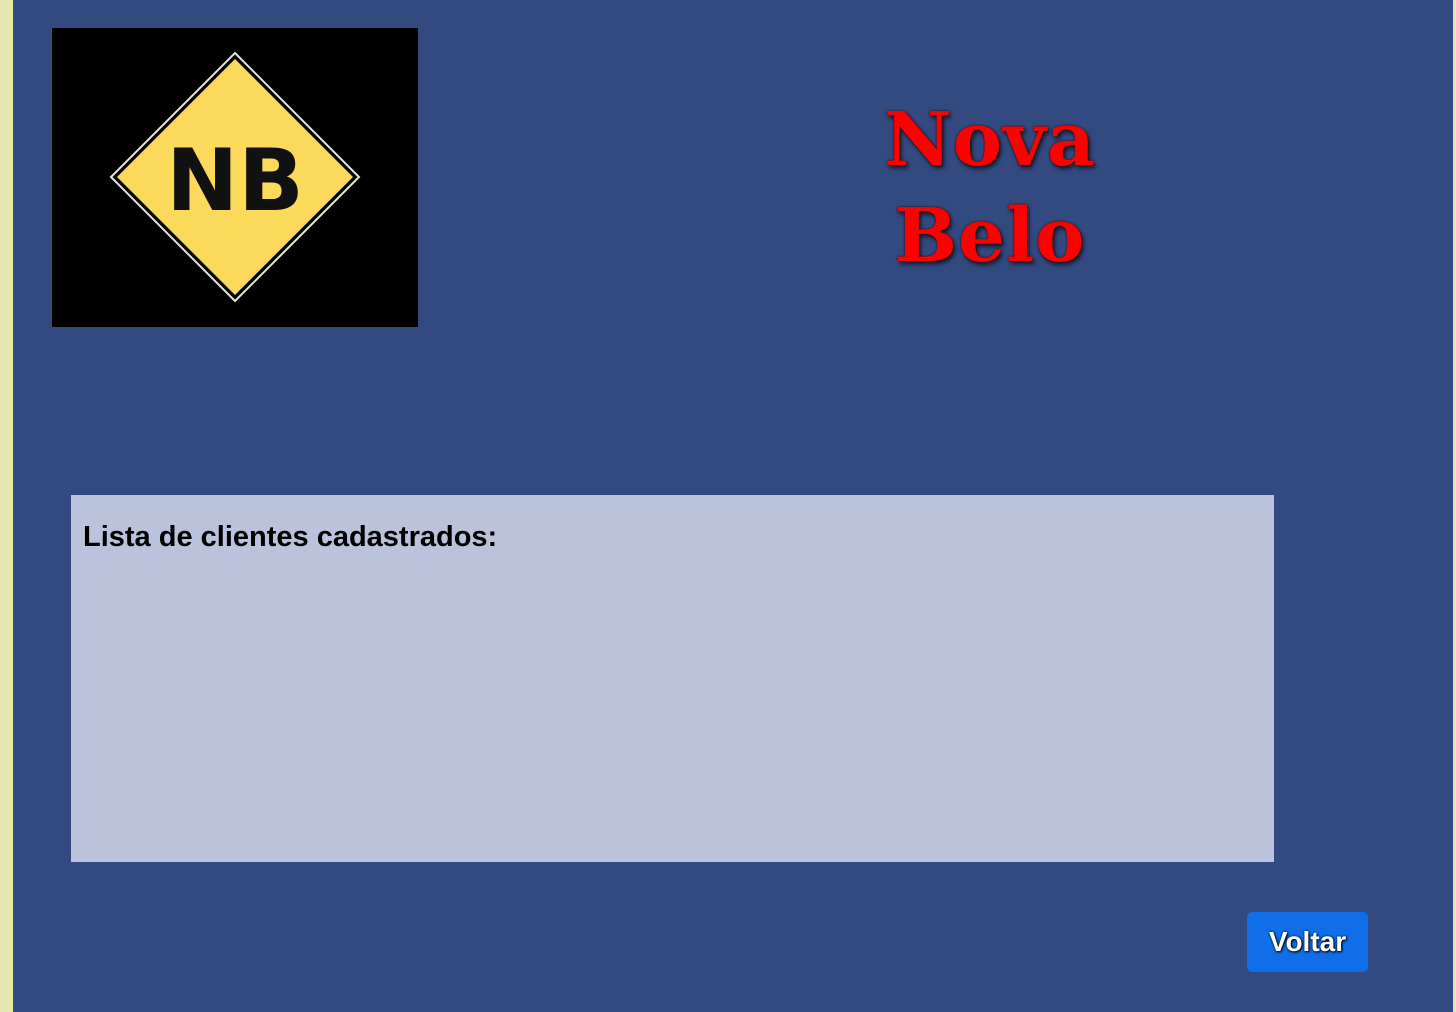 The image size is (1456, 1012). I want to click on logo-text: NB, so click(235, 181).